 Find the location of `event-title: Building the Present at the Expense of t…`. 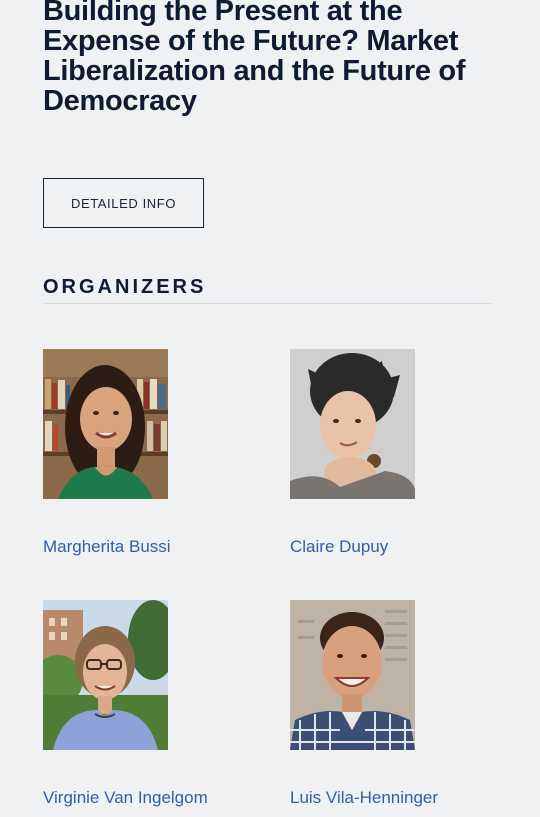

event-title: Building the Present at the Expense of t… is located at coordinates (254, 58).